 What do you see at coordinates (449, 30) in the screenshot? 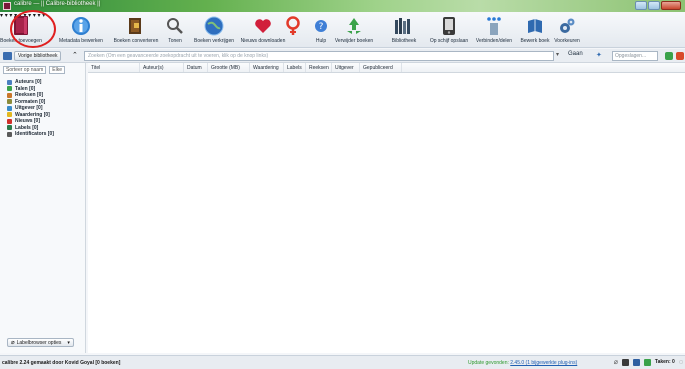
I see `save-to-disk-button: Op schijf opslaan` at bounding box center [449, 30].